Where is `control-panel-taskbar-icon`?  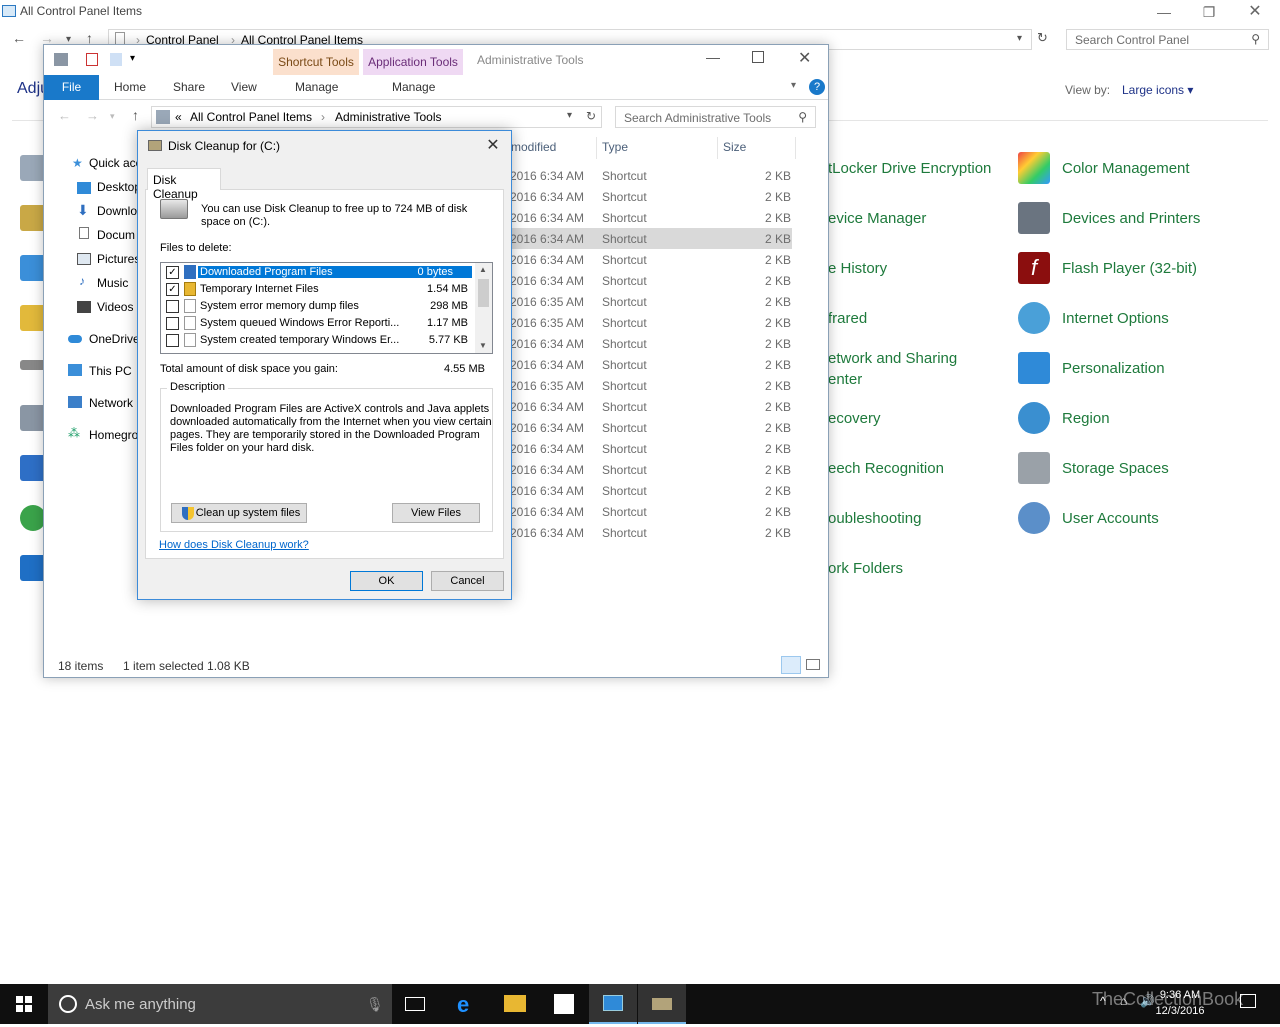 control-panel-taskbar-icon is located at coordinates (613, 1004).